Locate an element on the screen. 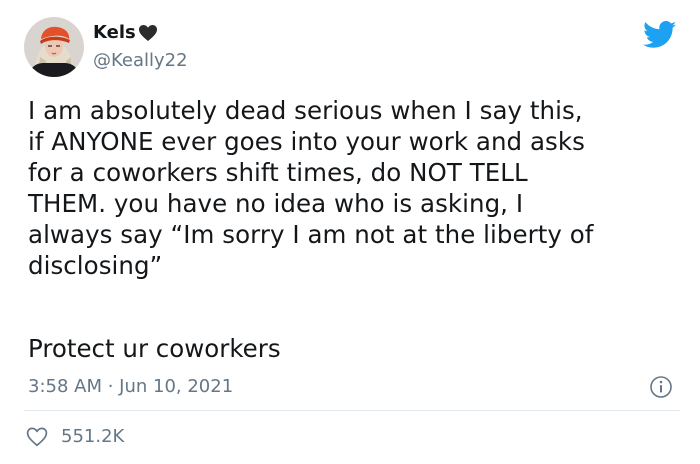  user-avatar-image is located at coordinates (54, 47).